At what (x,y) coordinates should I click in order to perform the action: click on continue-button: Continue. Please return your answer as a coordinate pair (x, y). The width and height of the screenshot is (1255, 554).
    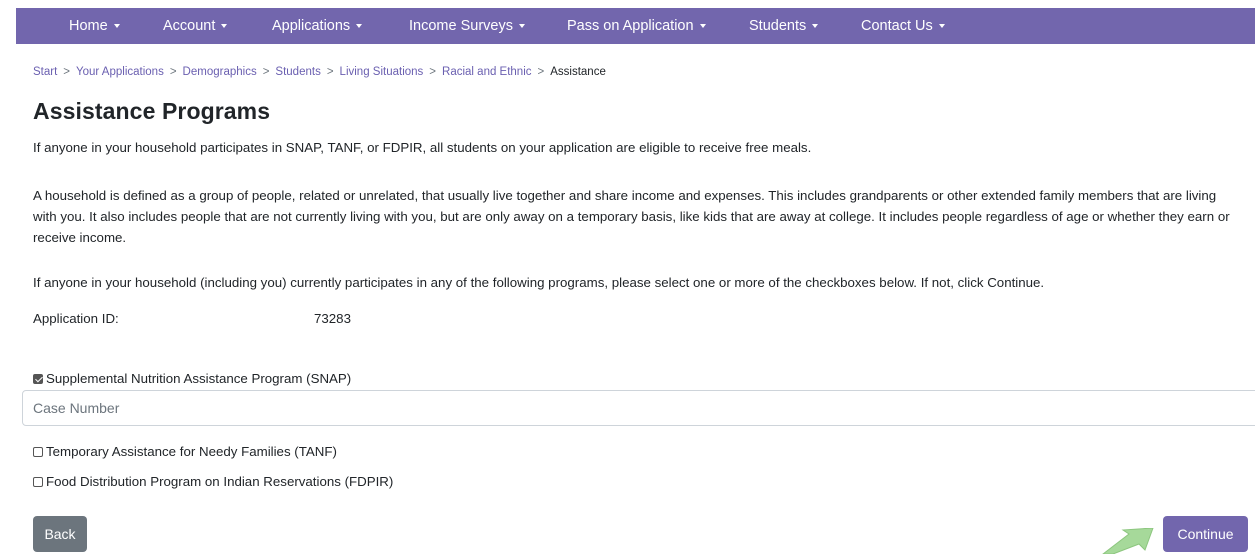
    Looking at the image, I should click on (1205, 534).